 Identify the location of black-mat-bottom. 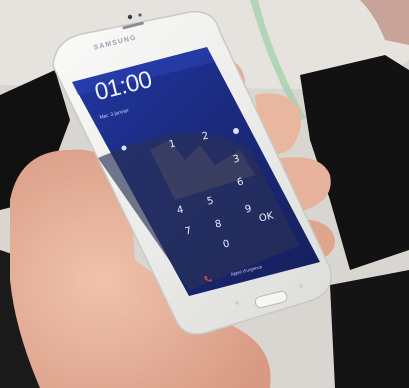
(369, 329).